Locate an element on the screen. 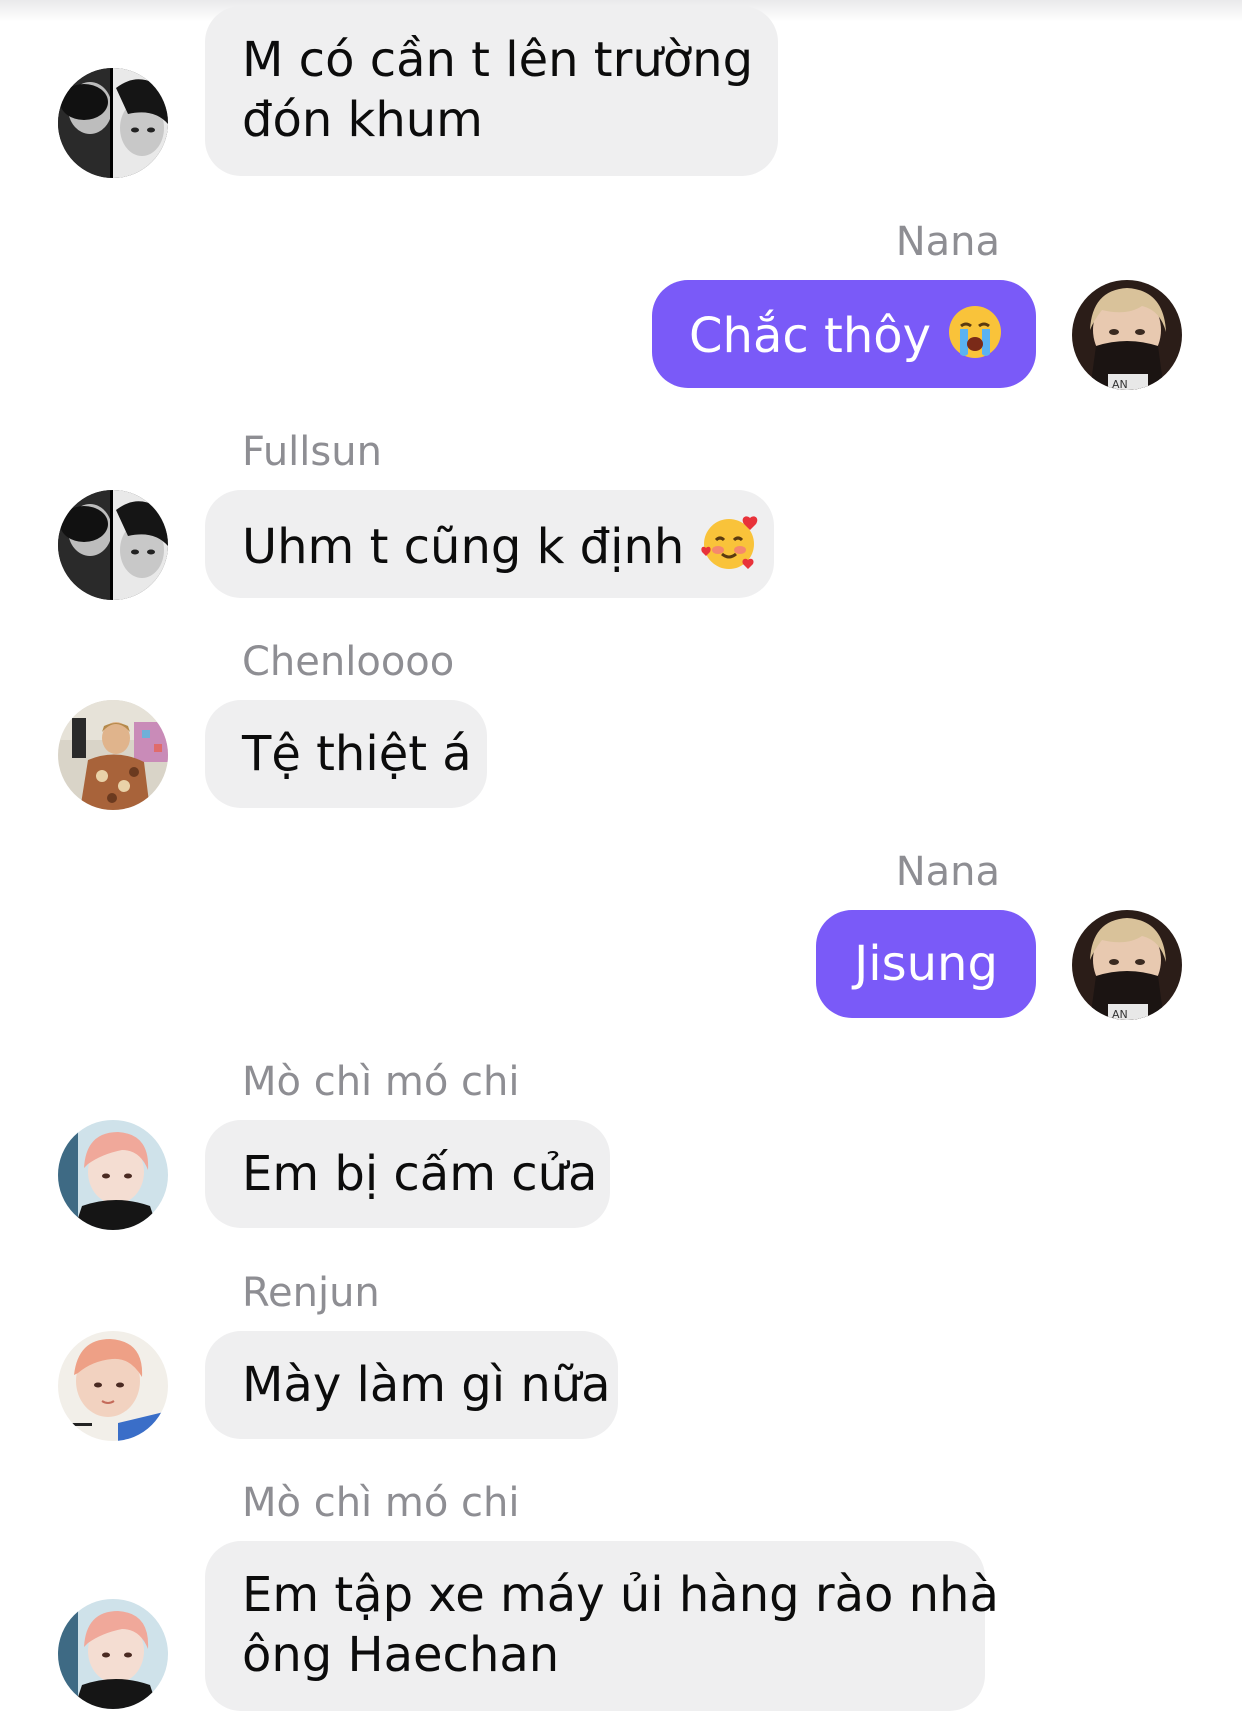 The width and height of the screenshot is (1242, 1719). message-bubble: M có cần t lên trường đón khum is located at coordinates (491, 91).